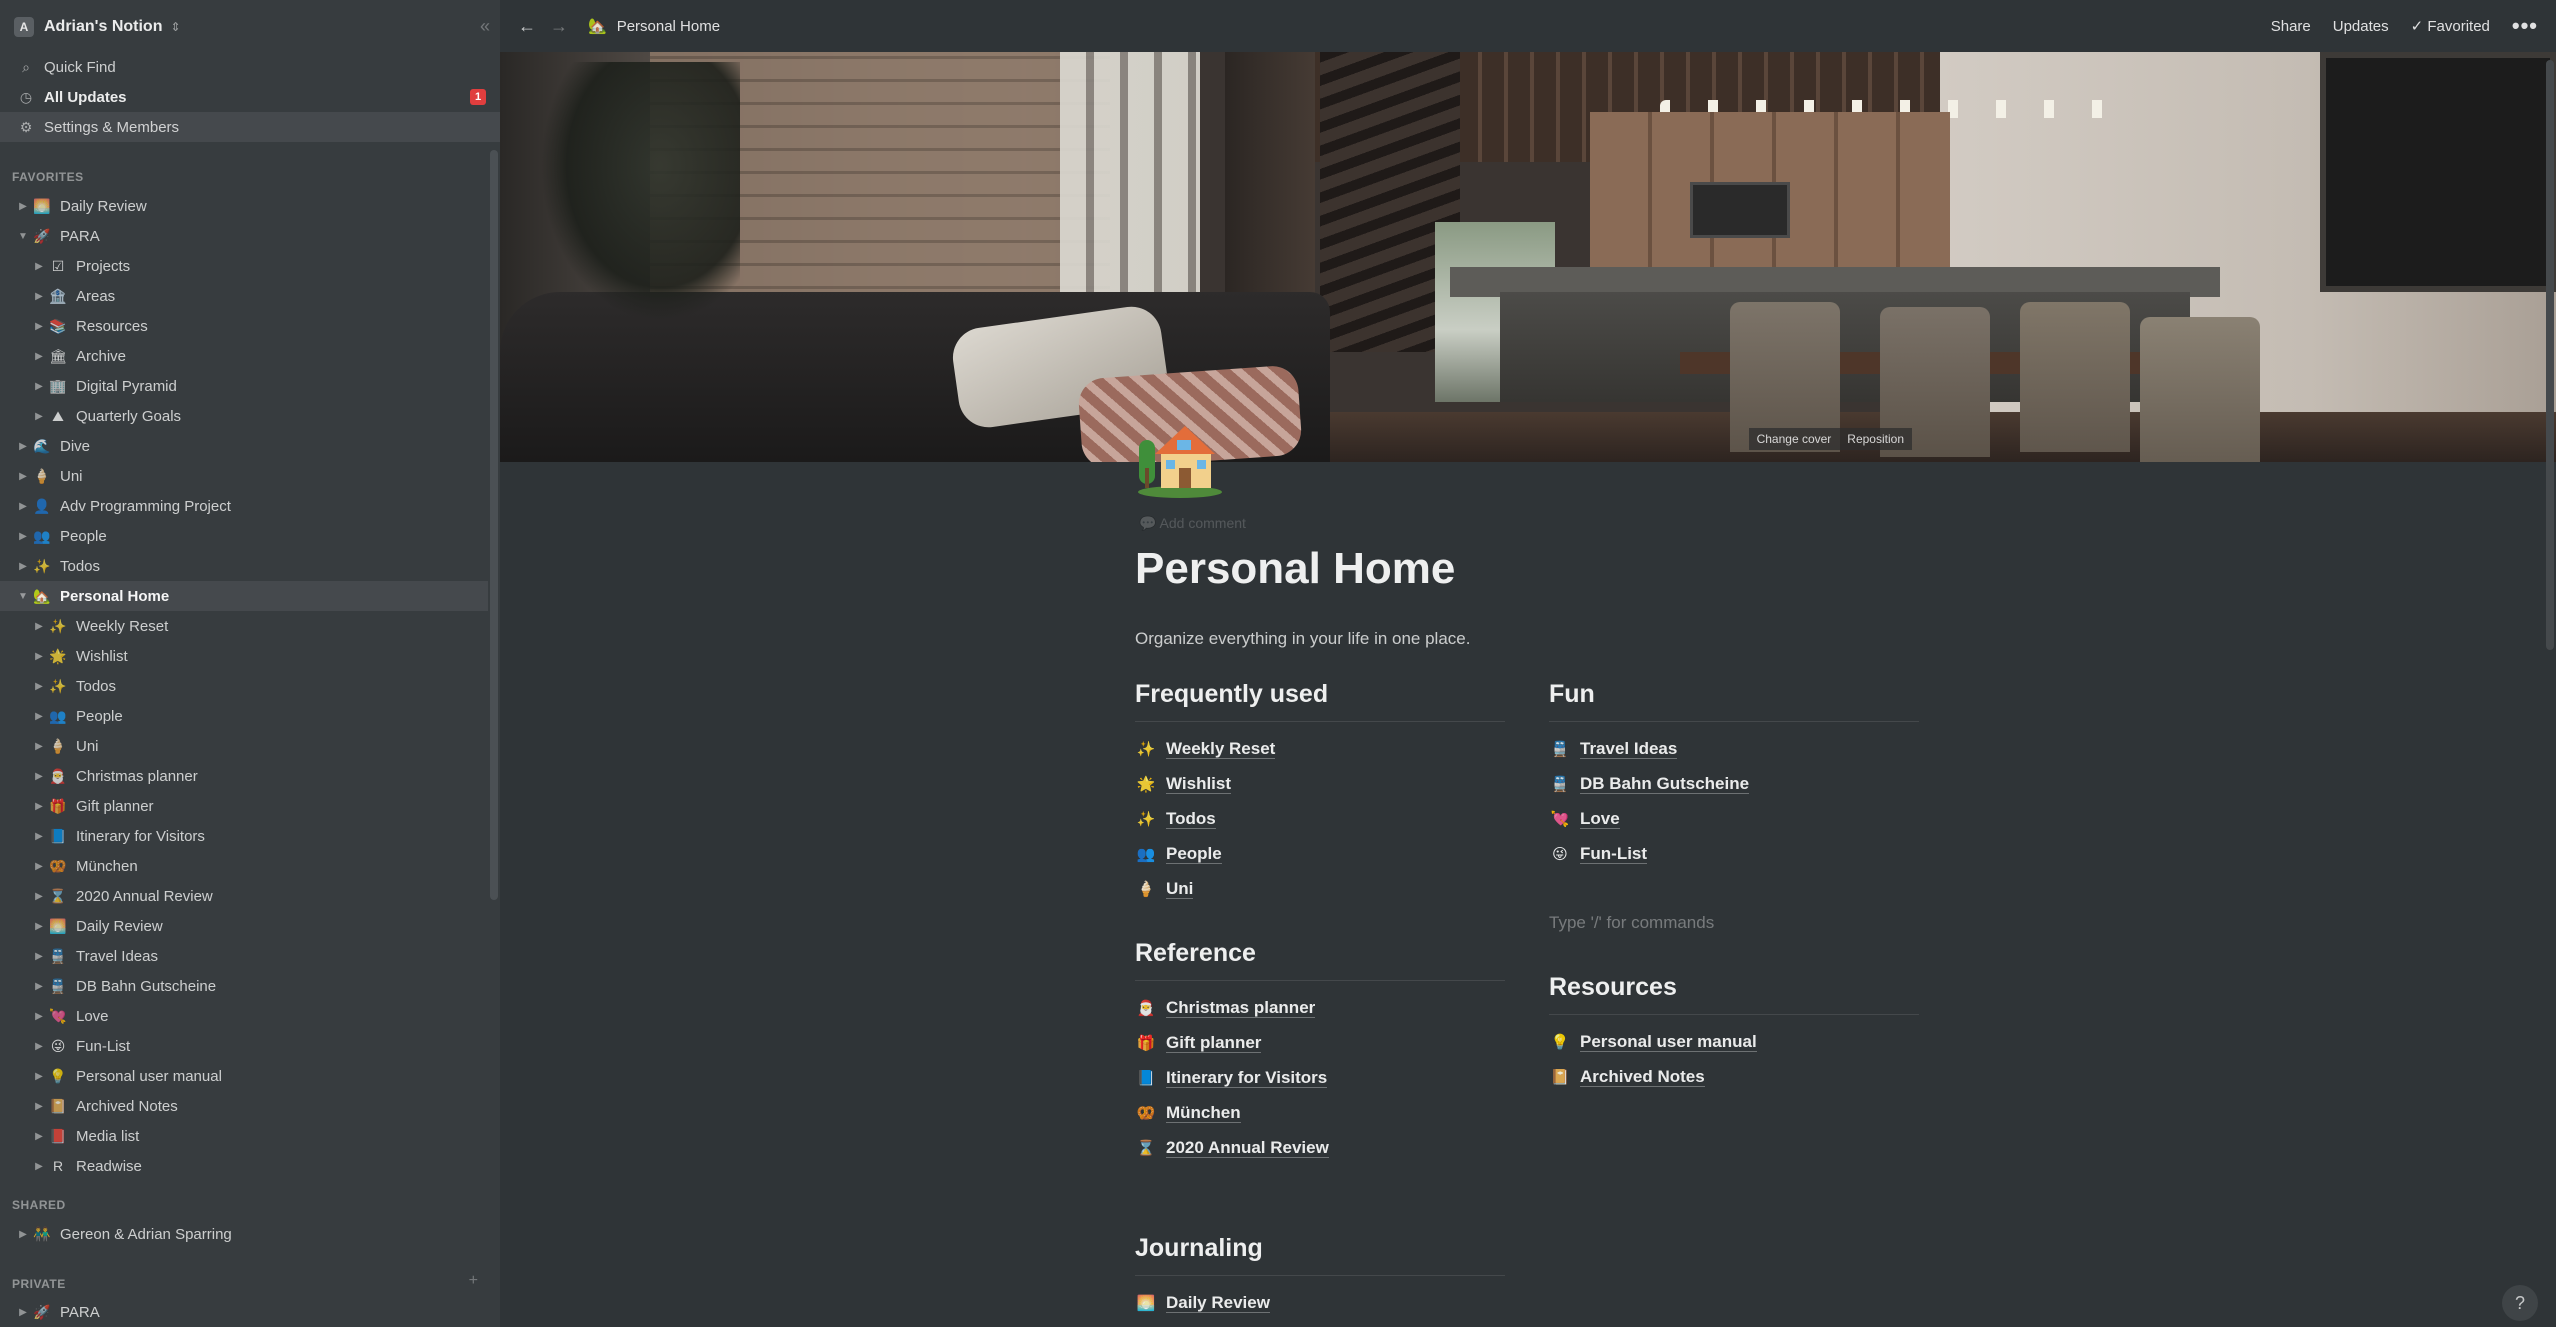 This screenshot has height=1327, width=2556. I want to click on breadcrumb: Personal Home, so click(668, 26).